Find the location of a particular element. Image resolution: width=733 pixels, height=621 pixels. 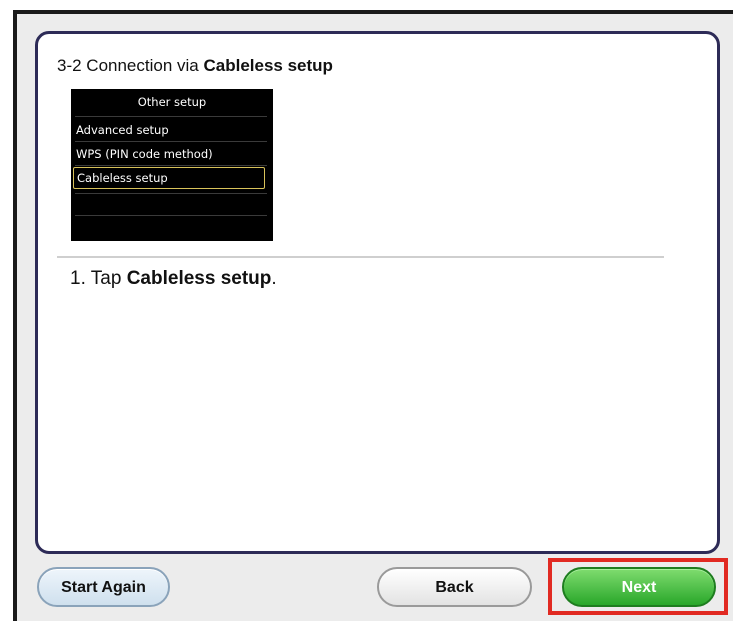

section-divider is located at coordinates (360, 257).